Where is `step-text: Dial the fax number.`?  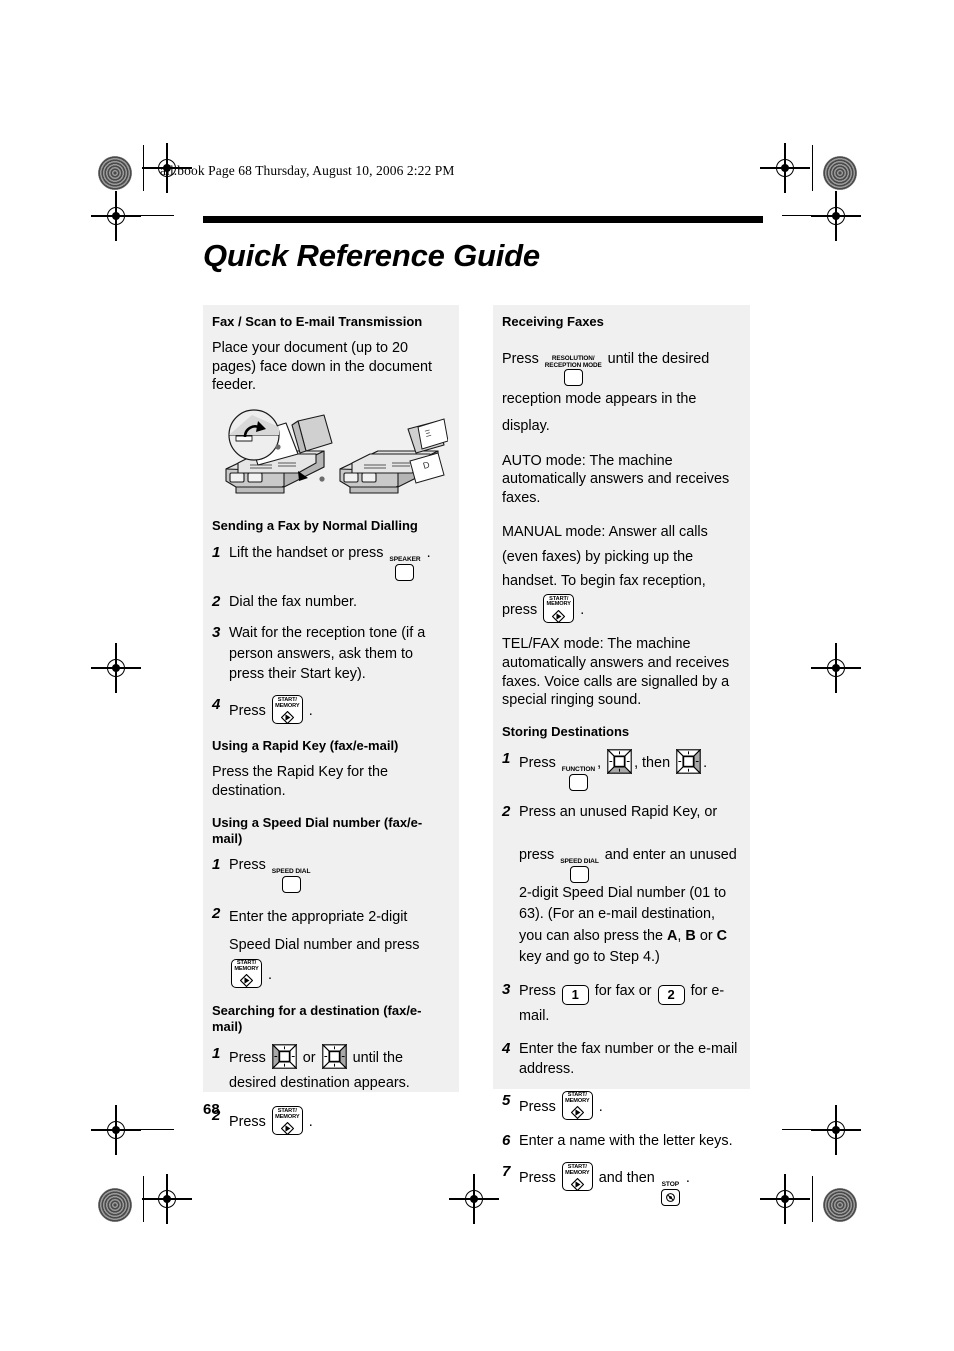
step-text: Dial the fax number. is located at coordinates (293, 601).